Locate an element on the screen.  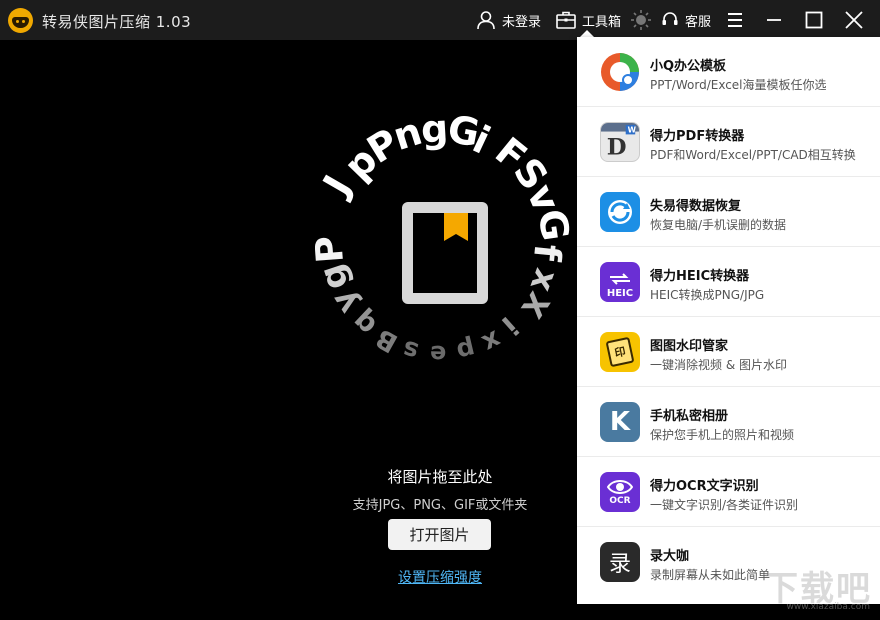
tool-desc: 恢复电脑/手机误删的数据 is located at coordinates (718, 225).